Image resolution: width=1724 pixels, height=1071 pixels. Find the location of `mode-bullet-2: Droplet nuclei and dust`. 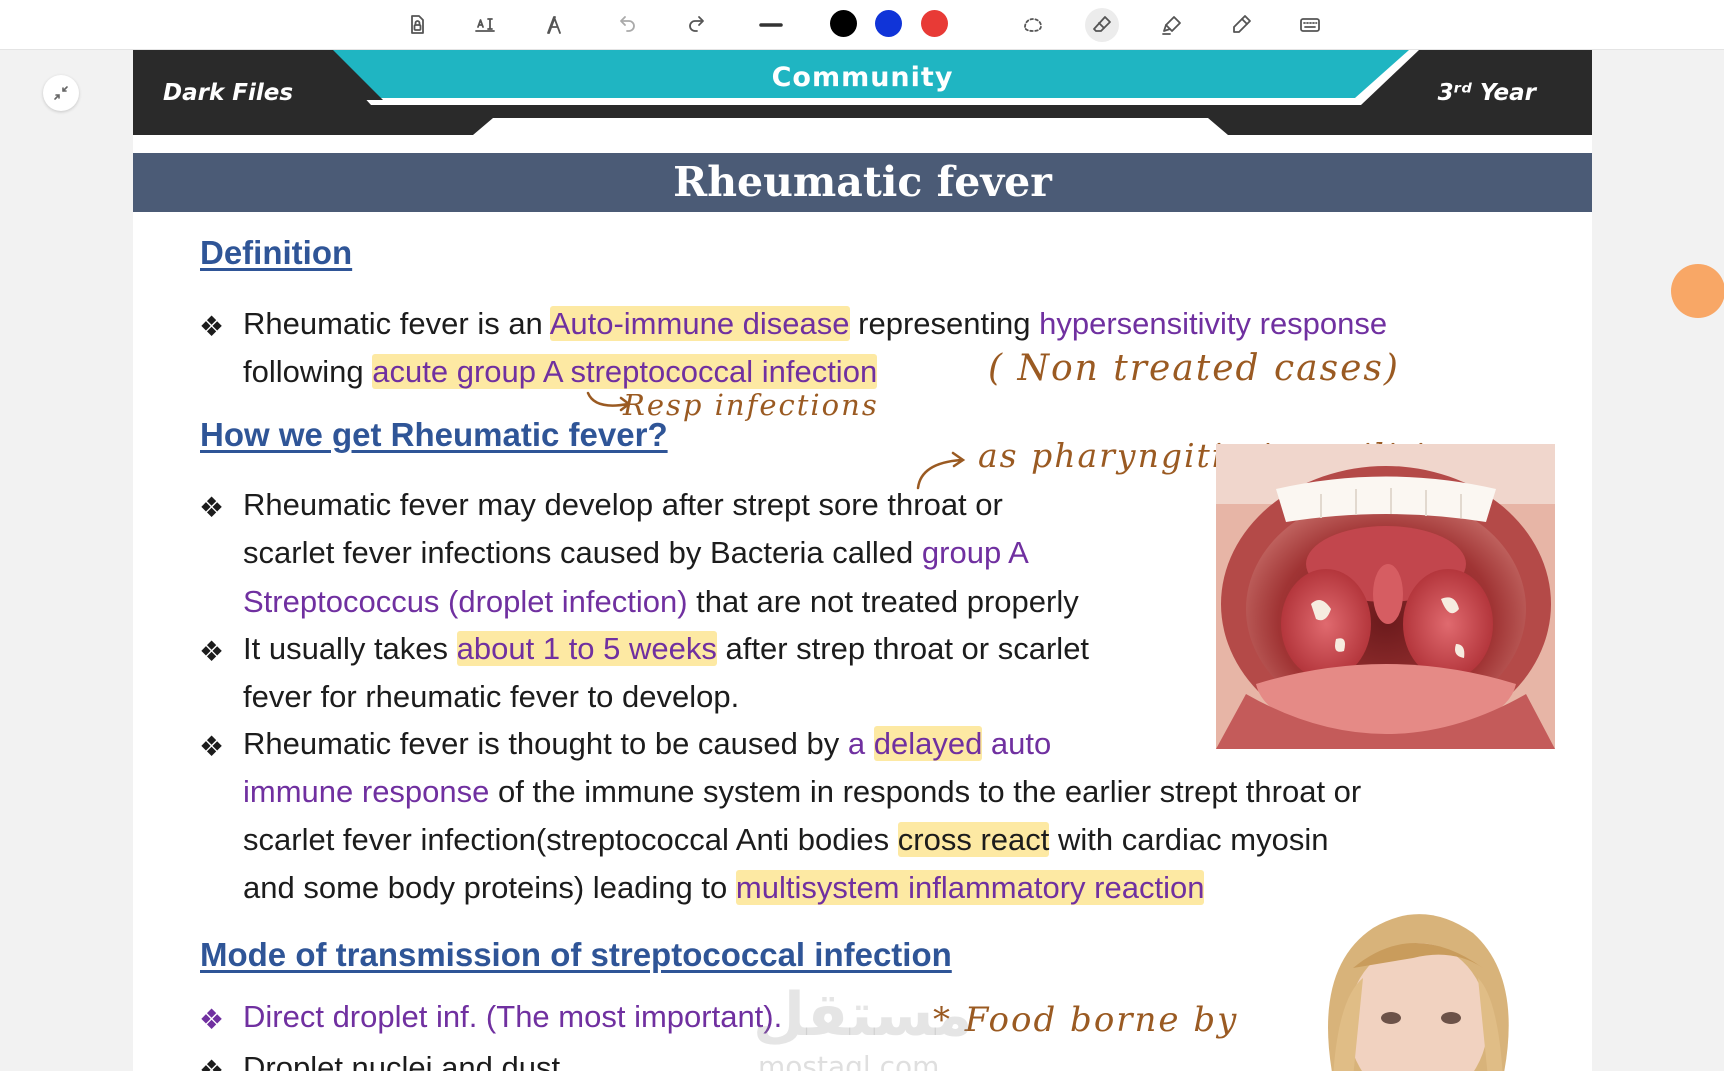

mode-bullet-2: Droplet nuclei and dust is located at coordinates (402, 1060).